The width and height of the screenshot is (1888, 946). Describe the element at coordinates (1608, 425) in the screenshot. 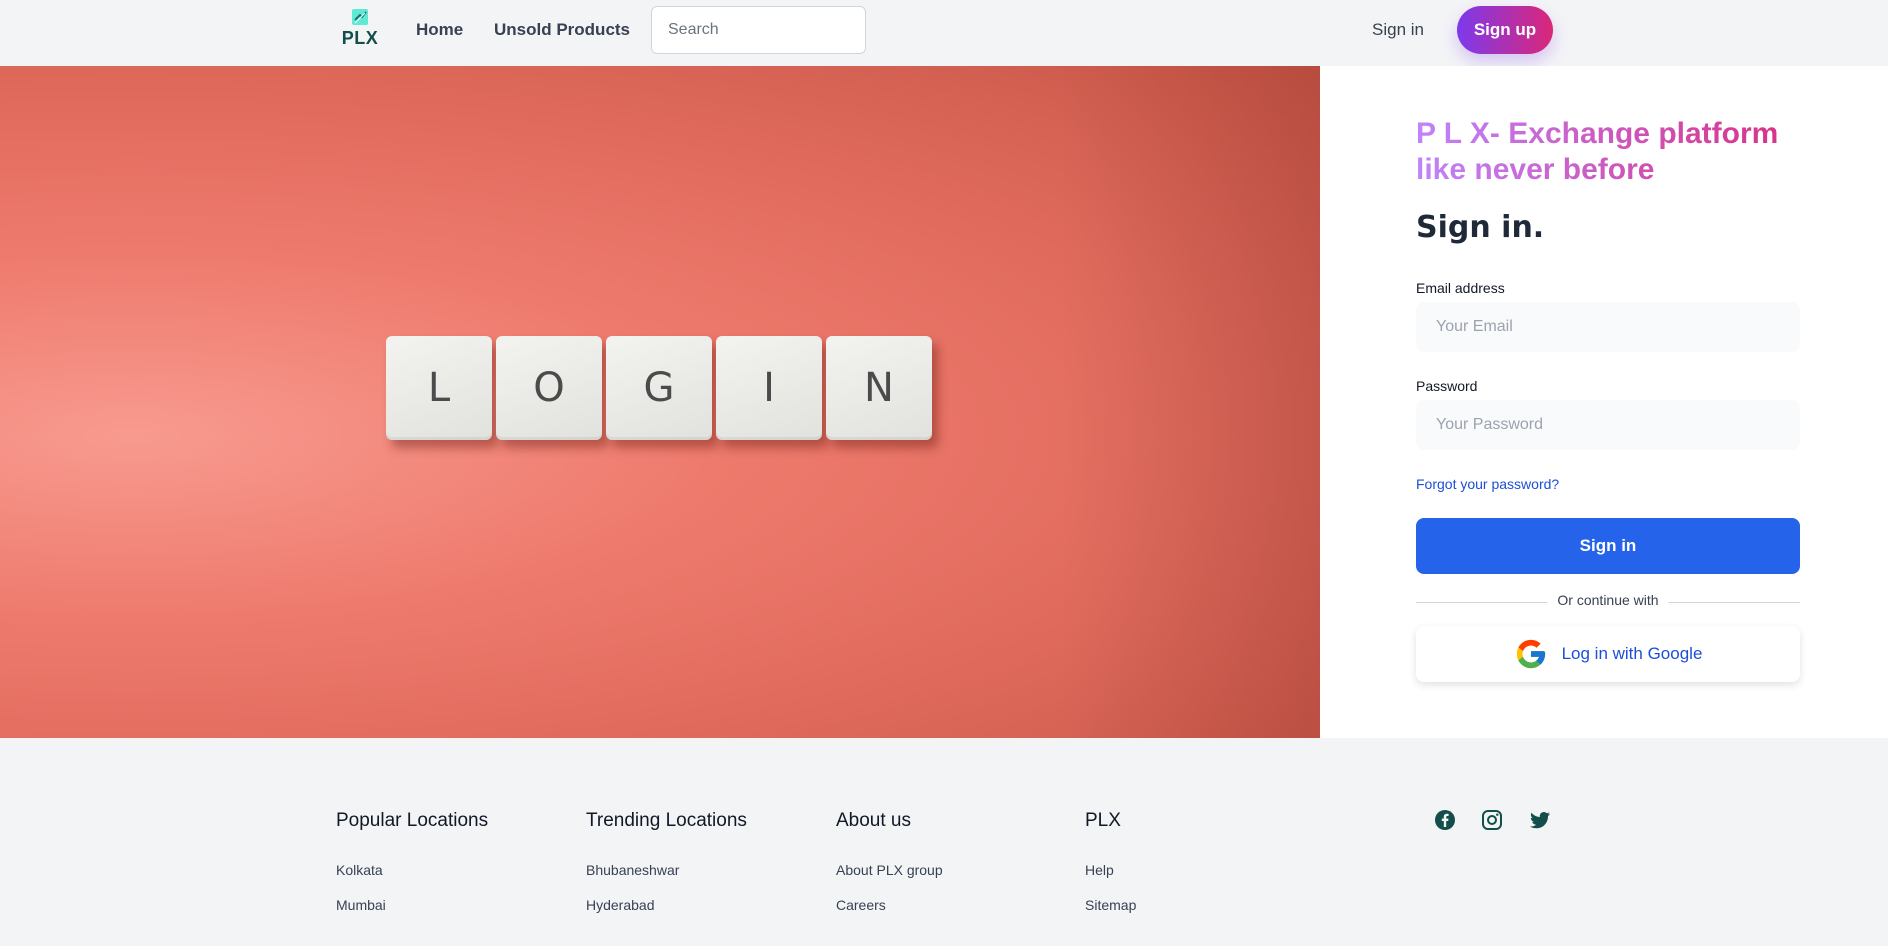

I see `password-field` at that location.